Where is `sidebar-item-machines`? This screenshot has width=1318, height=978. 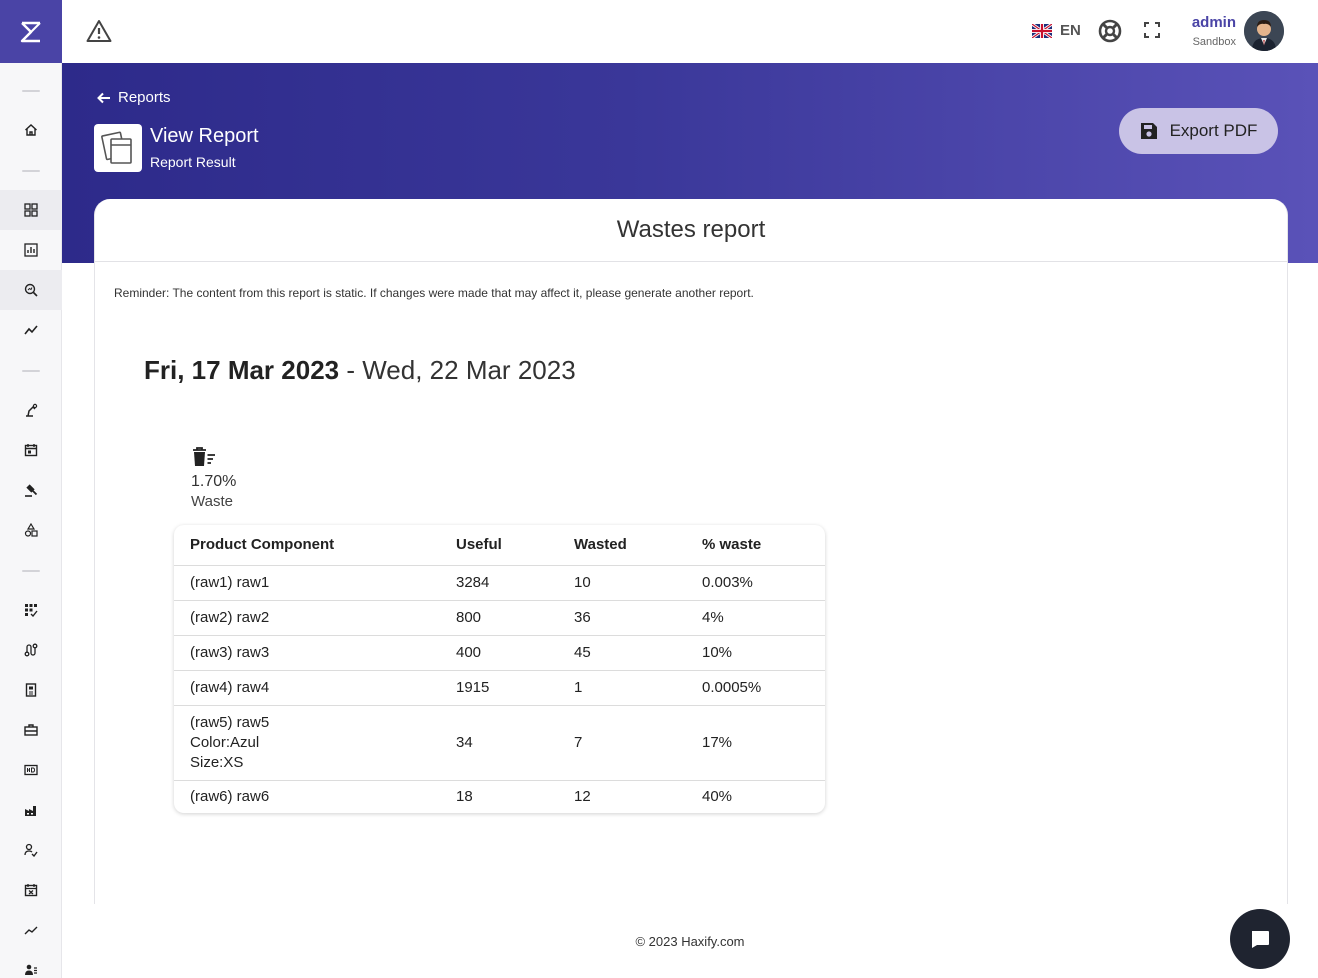 sidebar-item-machines is located at coordinates (31, 410).